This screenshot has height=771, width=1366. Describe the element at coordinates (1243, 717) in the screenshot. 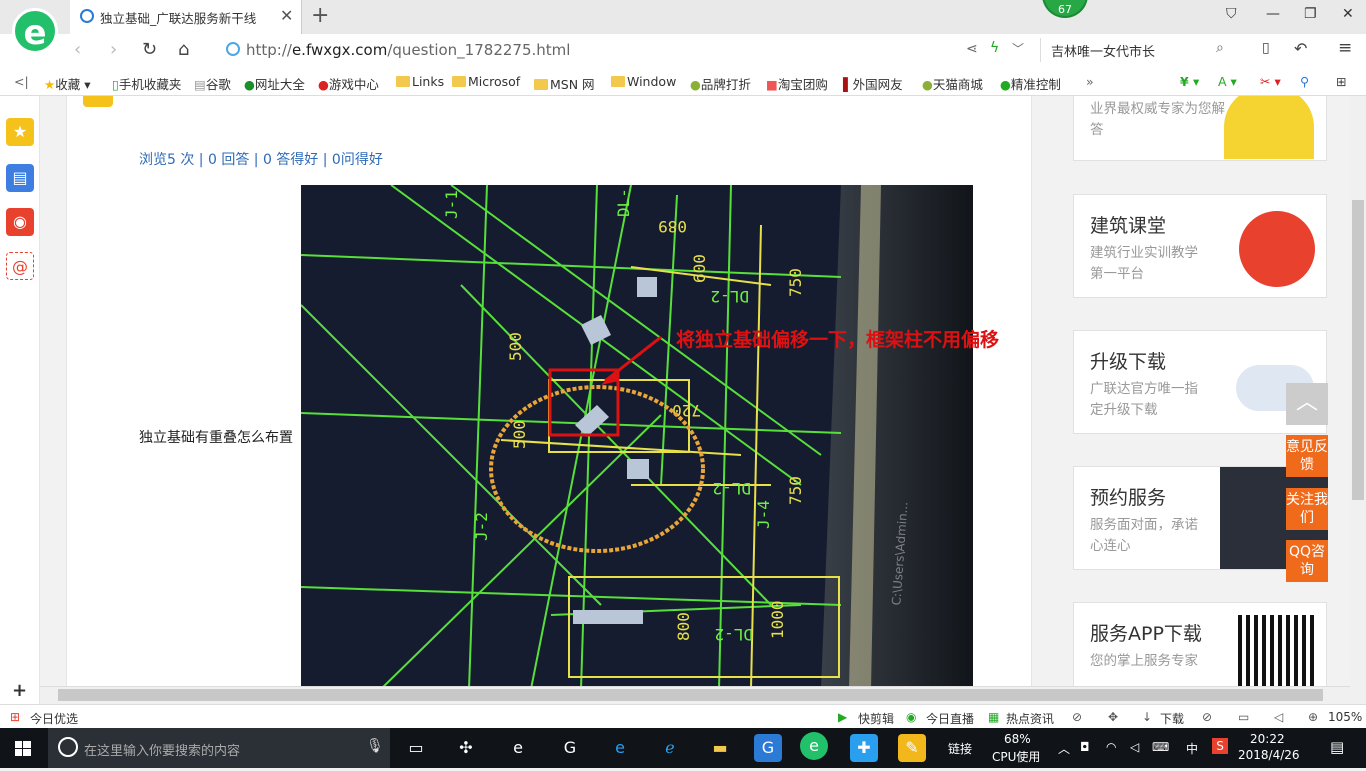

I see `window-icon: ▭` at that location.